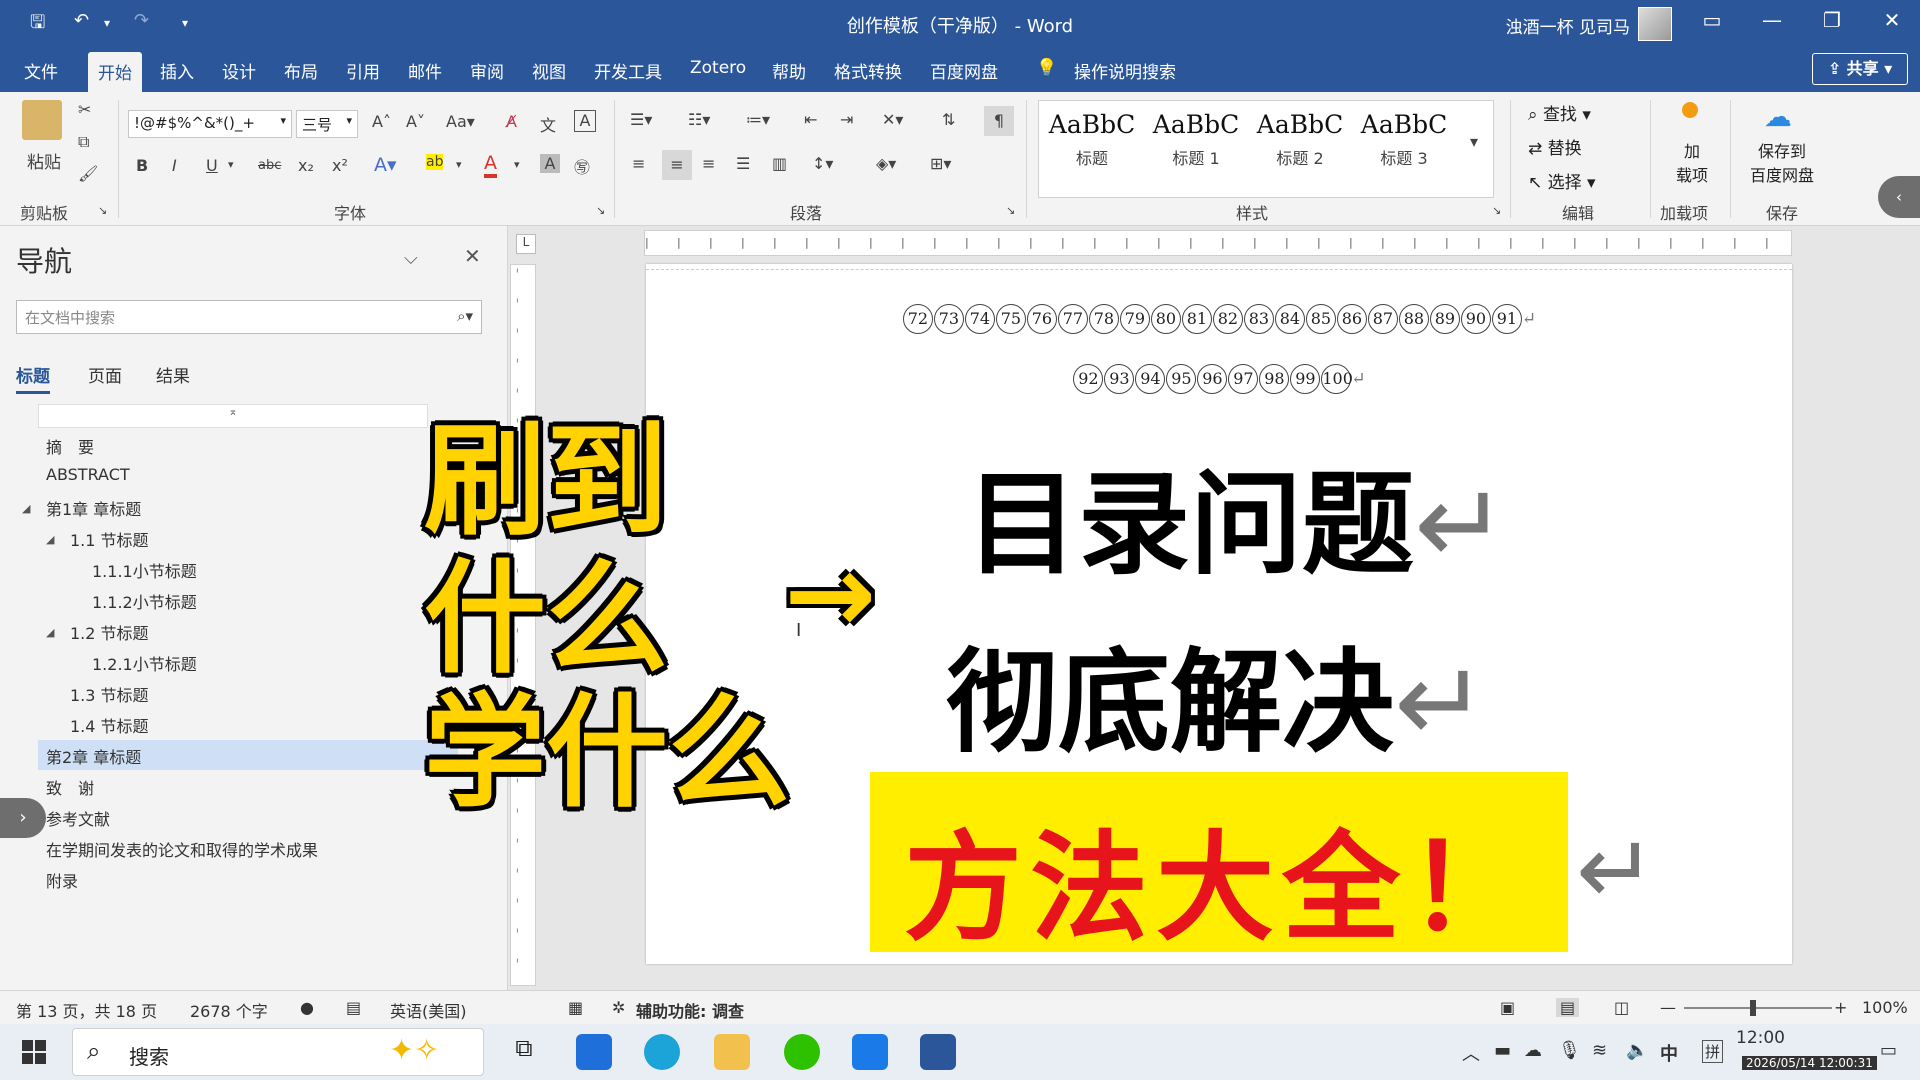 The image size is (1920, 1080). What do you see at coordinates (1760, 1038) in the screenshot?
I see `clock-time: 12:00` at bounding box center [1760, 1038].